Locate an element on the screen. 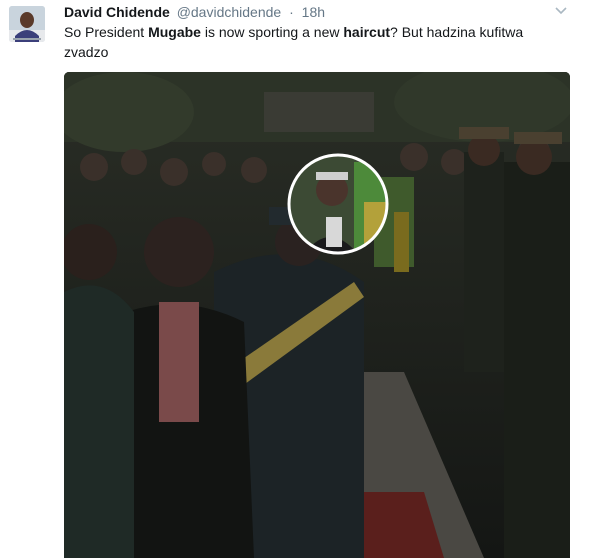  tweet-text-part: is now sporting a new is located at coordinates (272, 32).